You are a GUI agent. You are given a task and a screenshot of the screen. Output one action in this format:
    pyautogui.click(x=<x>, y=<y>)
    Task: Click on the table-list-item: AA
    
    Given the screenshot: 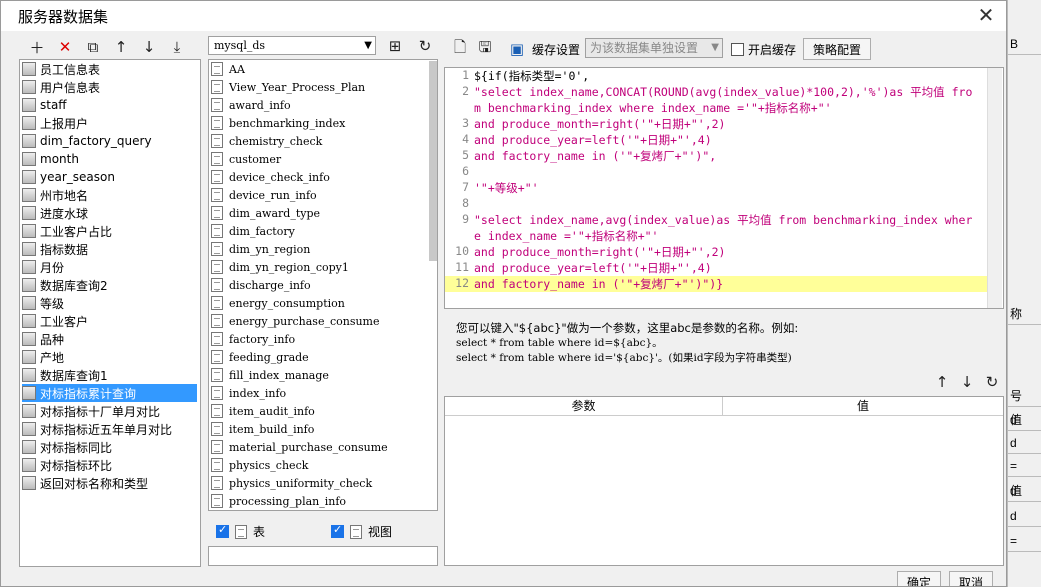 What is the action you would take?
    pyautogui.click(x=228, y=69)
    